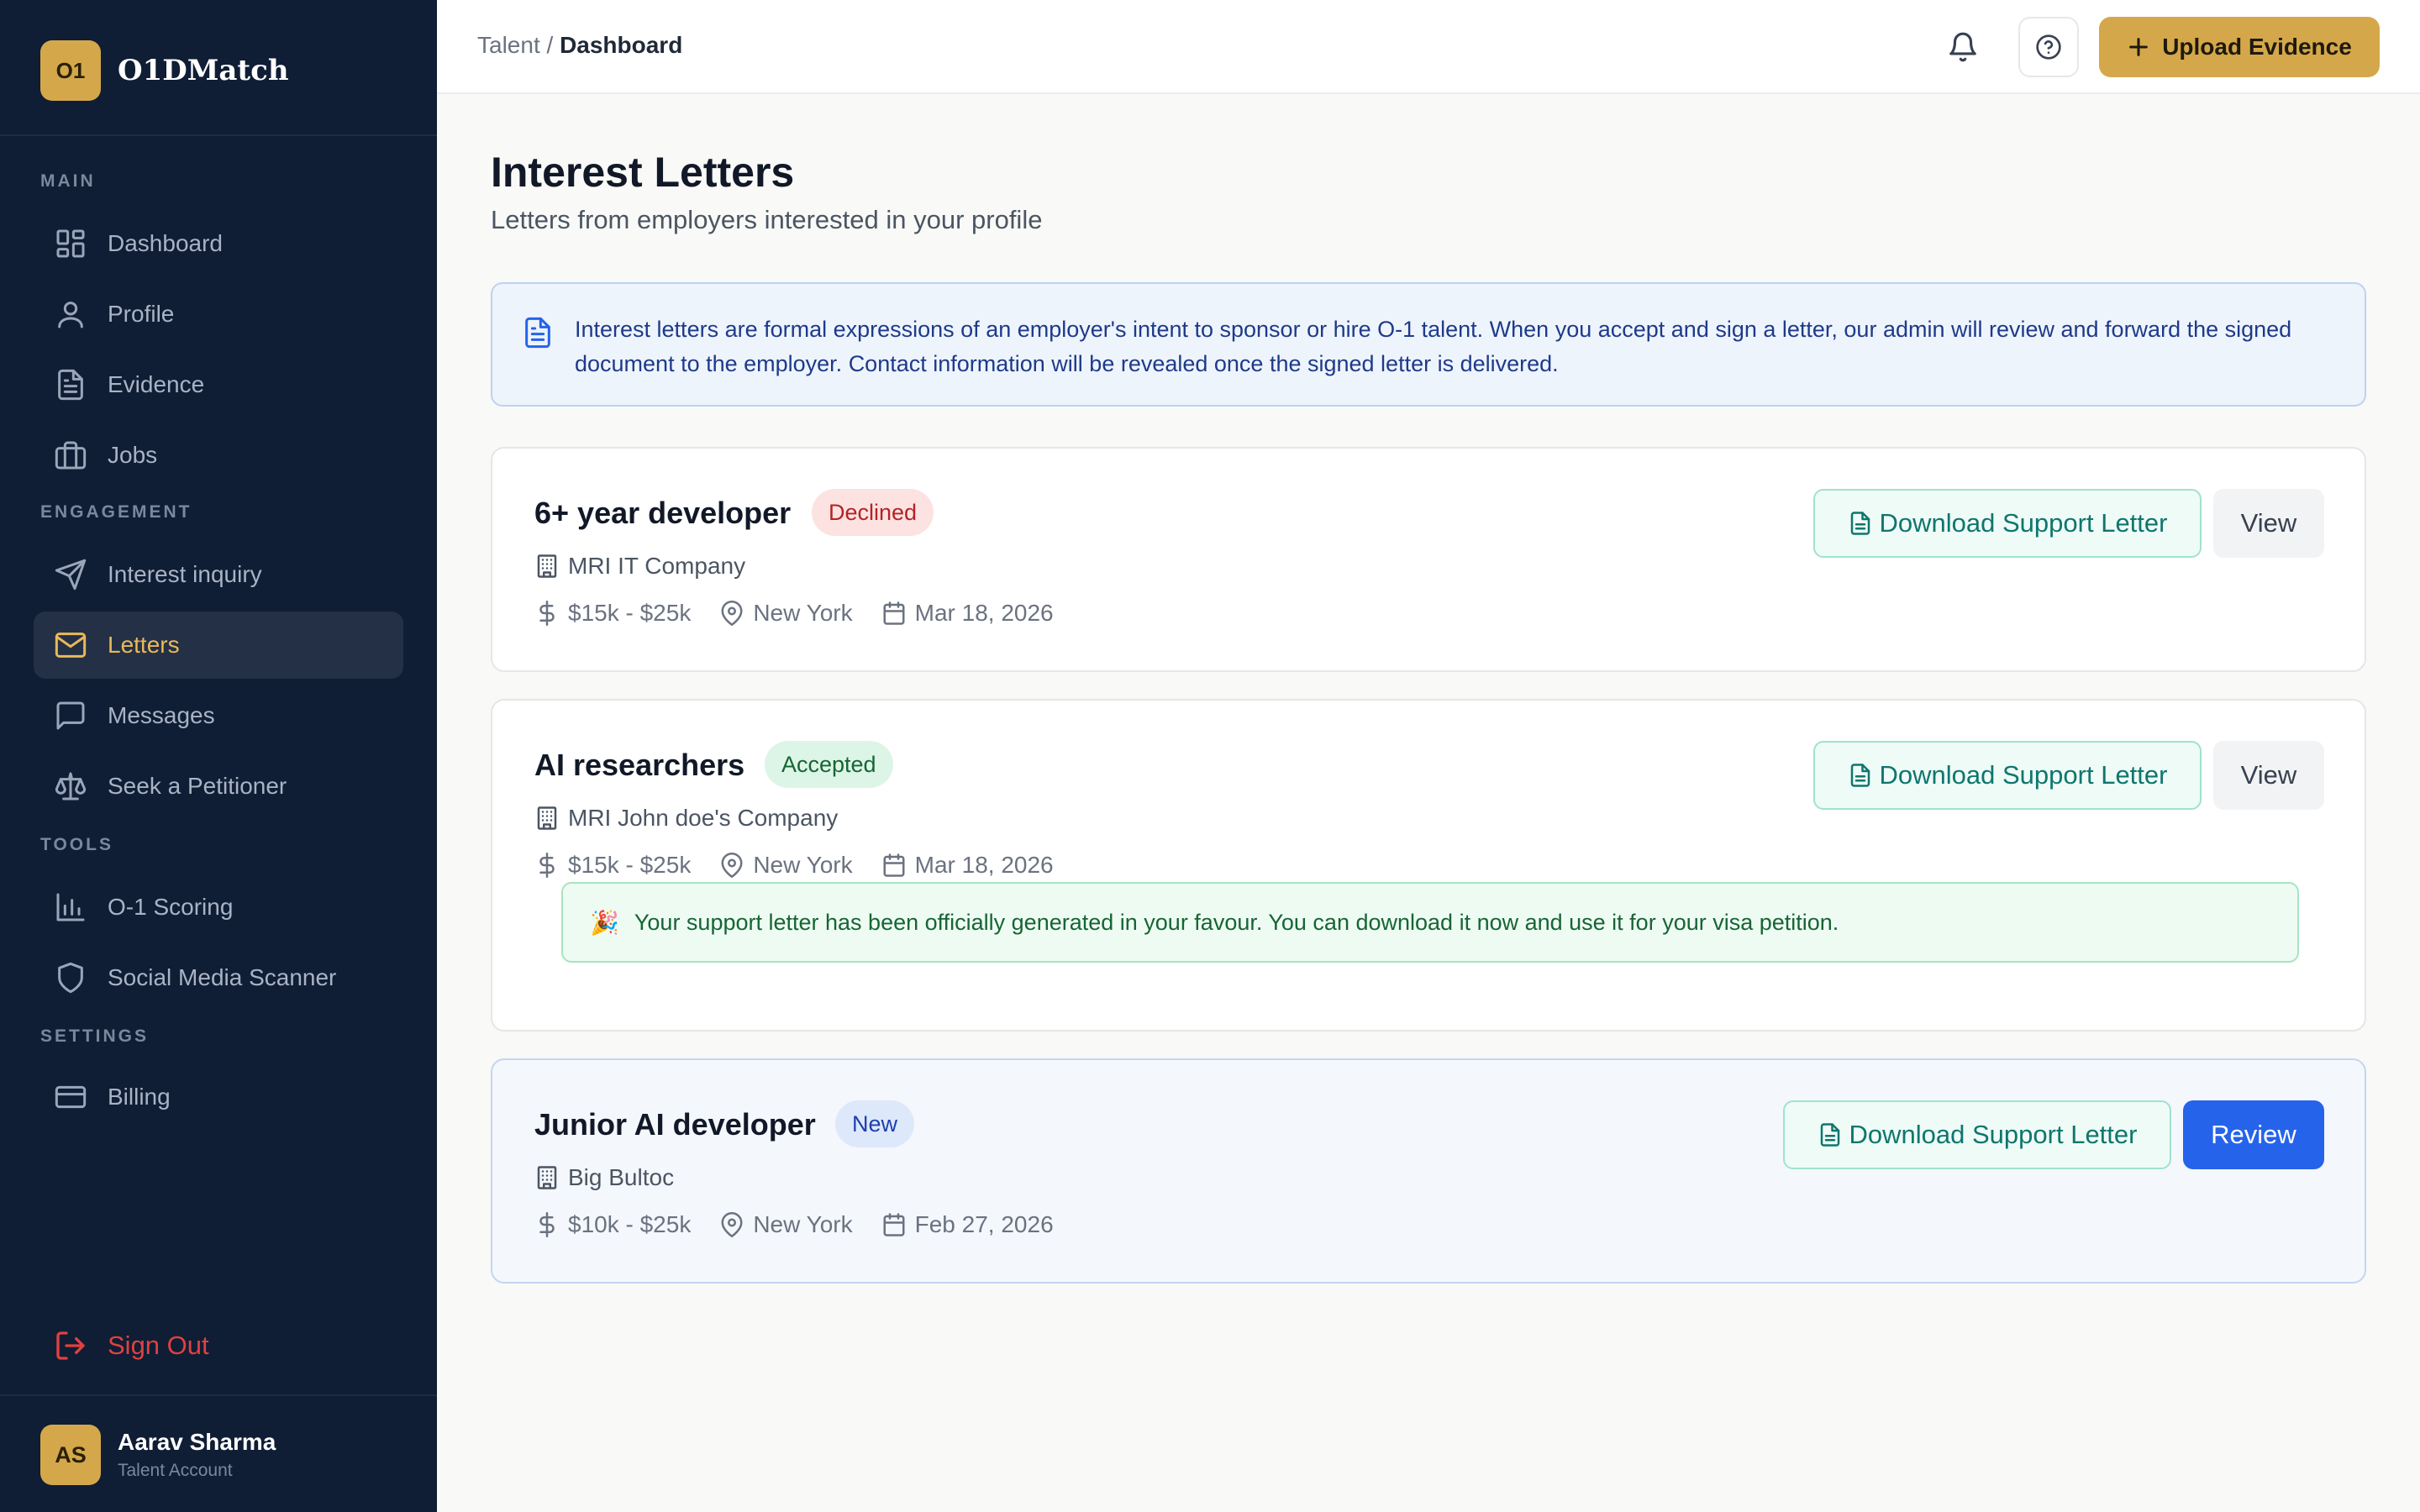  I want to click on sidebar-item-messages: Messages, so click(218, 715).